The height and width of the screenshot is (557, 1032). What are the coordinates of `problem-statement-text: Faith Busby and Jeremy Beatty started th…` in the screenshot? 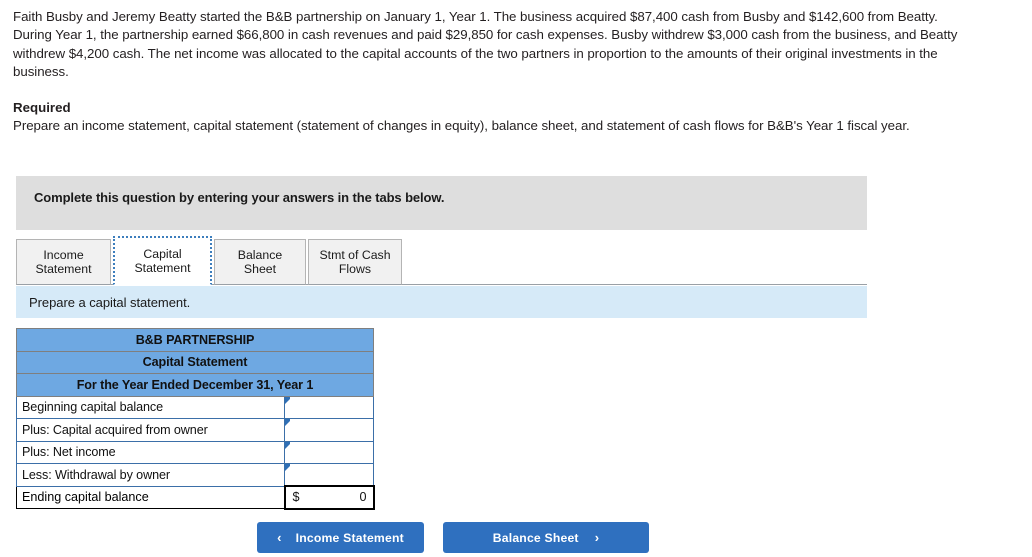 It's located at (485, 44).